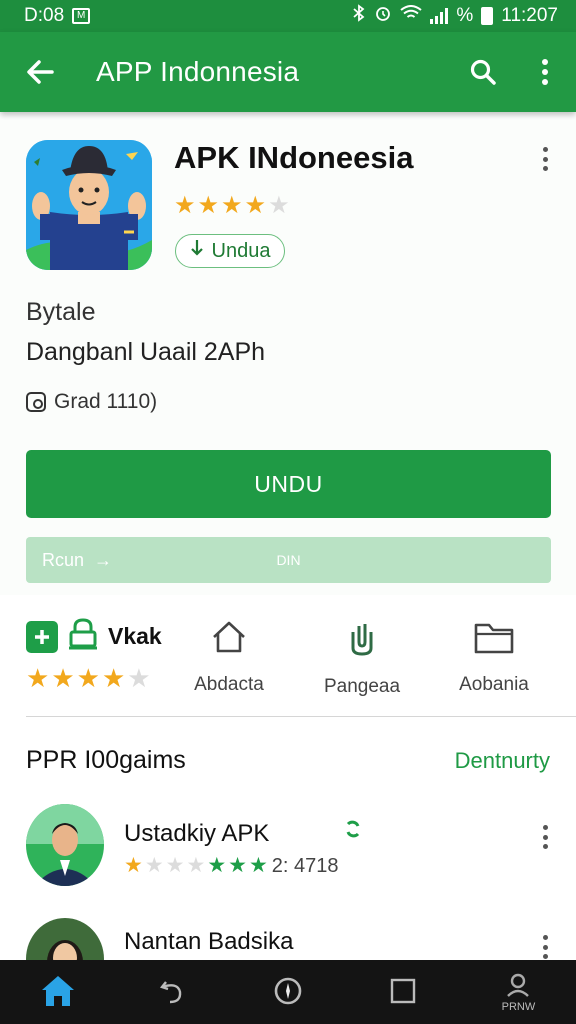 The image size is (576, 1024). I want to click on brand-rating: ★ ★ ★ ★ ★, so click(88, 678).